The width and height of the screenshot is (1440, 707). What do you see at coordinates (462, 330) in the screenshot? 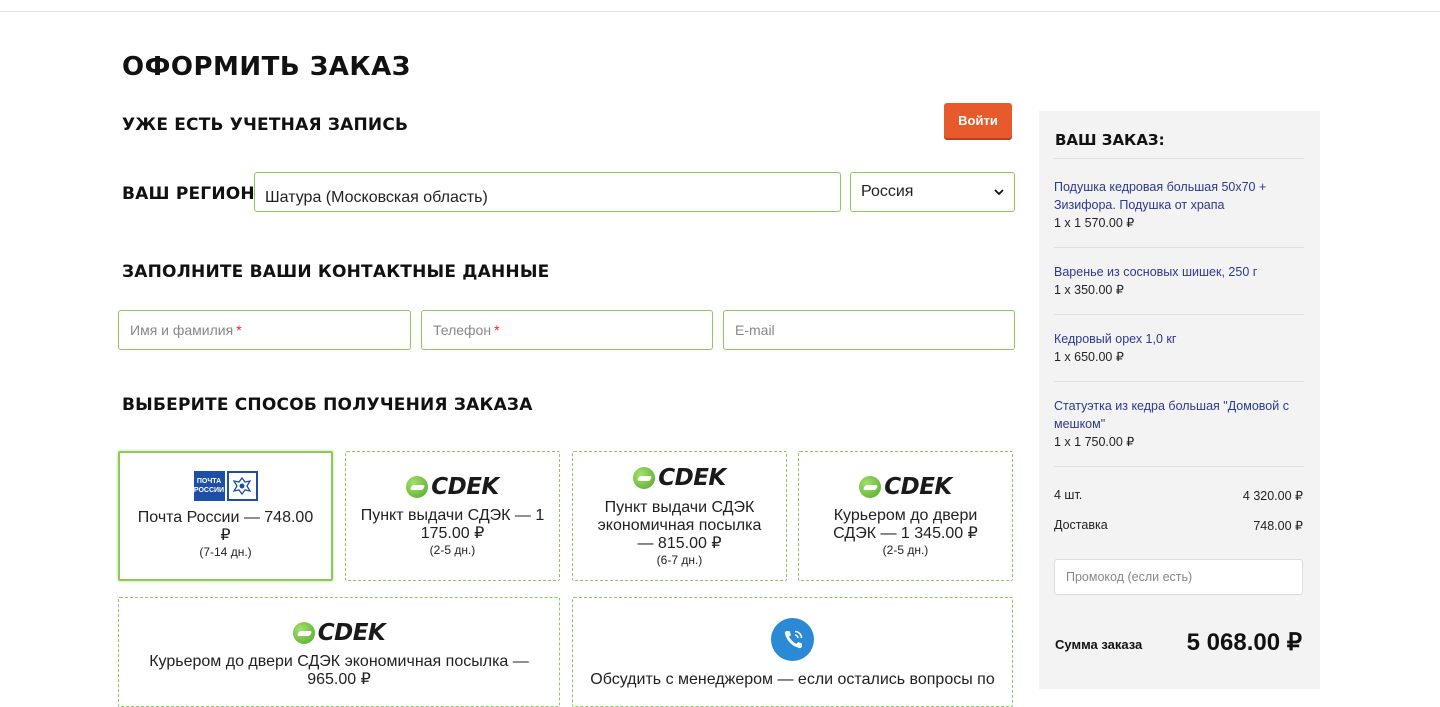
I see `phone-field-placeholder: Телефон` at bounding box center [462, 330].